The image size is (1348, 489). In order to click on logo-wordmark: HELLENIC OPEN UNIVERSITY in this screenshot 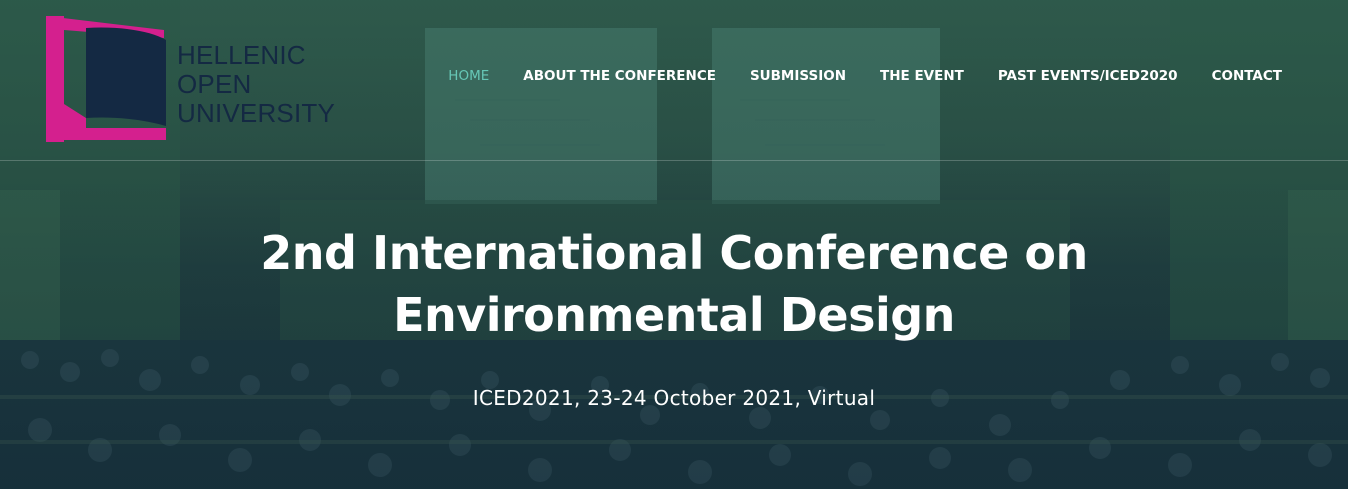, I will do `click(256, 84)`.